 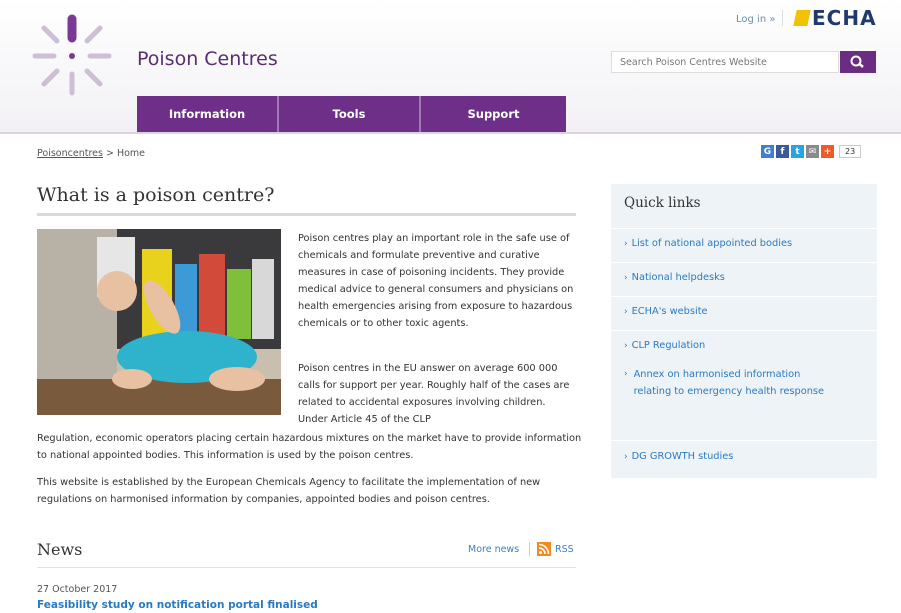 I want to click on poison-centres-logo-icon, so click(x=72, y=56).